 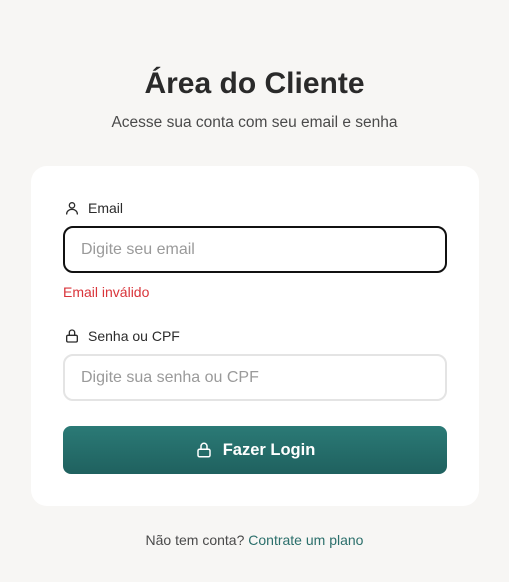 I want to click on signup-prompt-text: Não tem conta?, so click(x=195, y=540).